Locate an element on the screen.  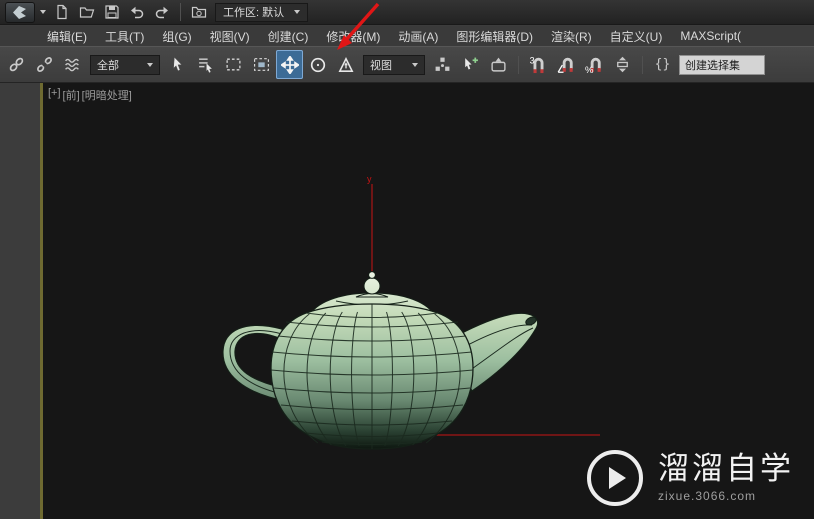
snap-3d-icon: 3 is located at coordinates (537, 64).